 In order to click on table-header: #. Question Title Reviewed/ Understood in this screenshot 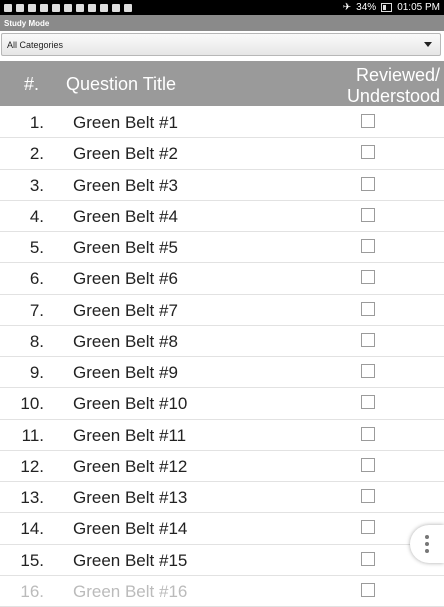, I will do `click(222, 83)`.